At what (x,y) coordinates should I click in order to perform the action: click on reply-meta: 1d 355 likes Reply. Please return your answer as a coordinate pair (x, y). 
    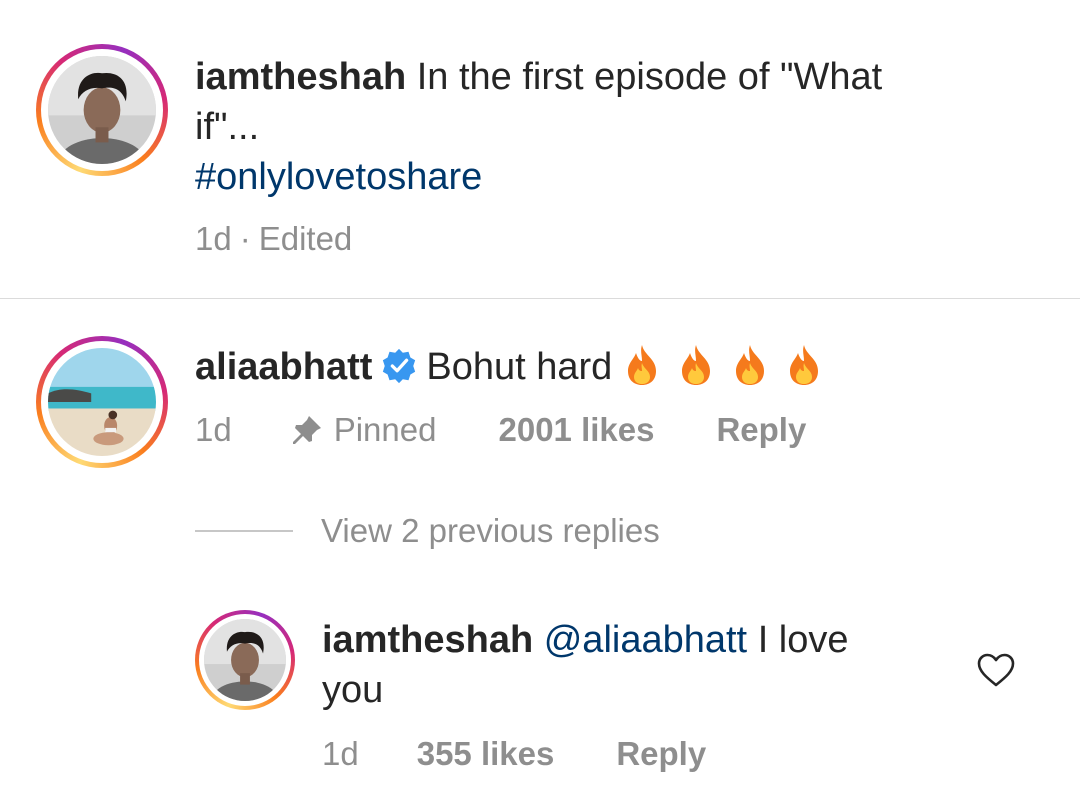
    Looking at the image, I should click on (514, 754).